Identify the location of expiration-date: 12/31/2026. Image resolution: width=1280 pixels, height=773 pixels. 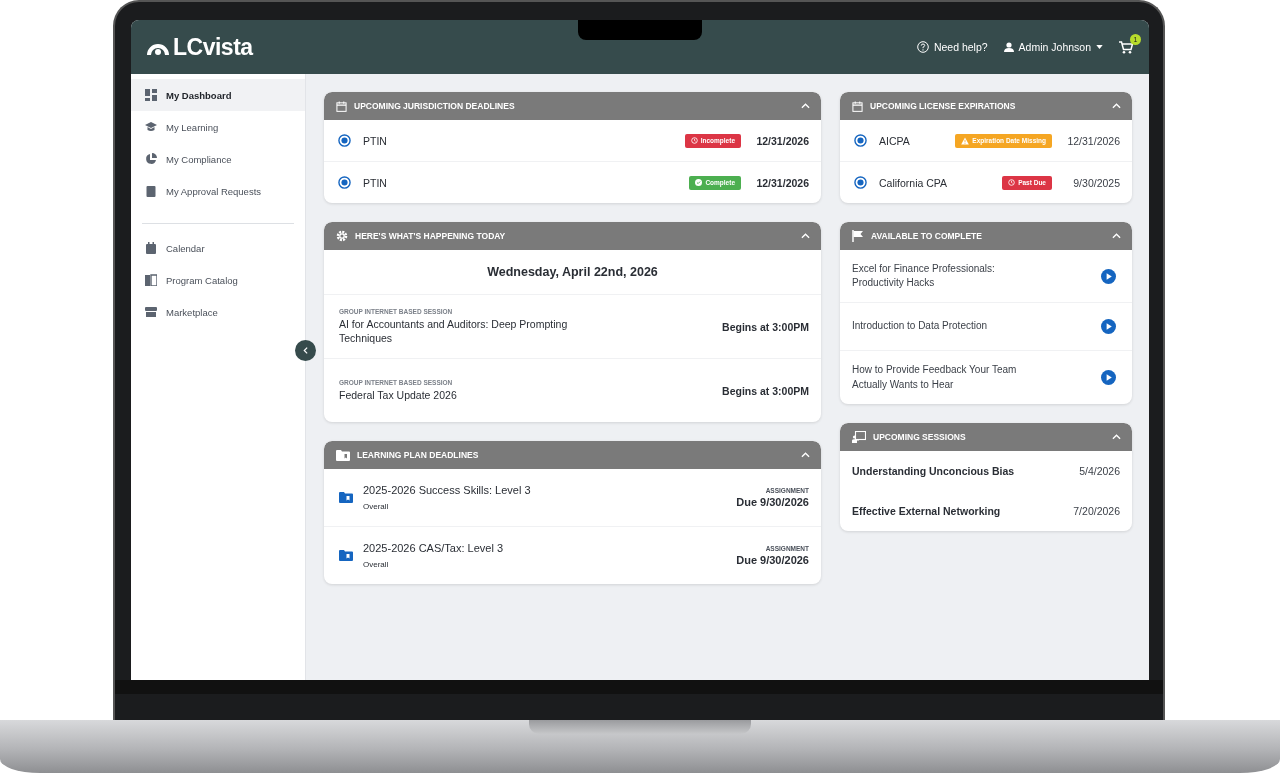
(1093, 140).